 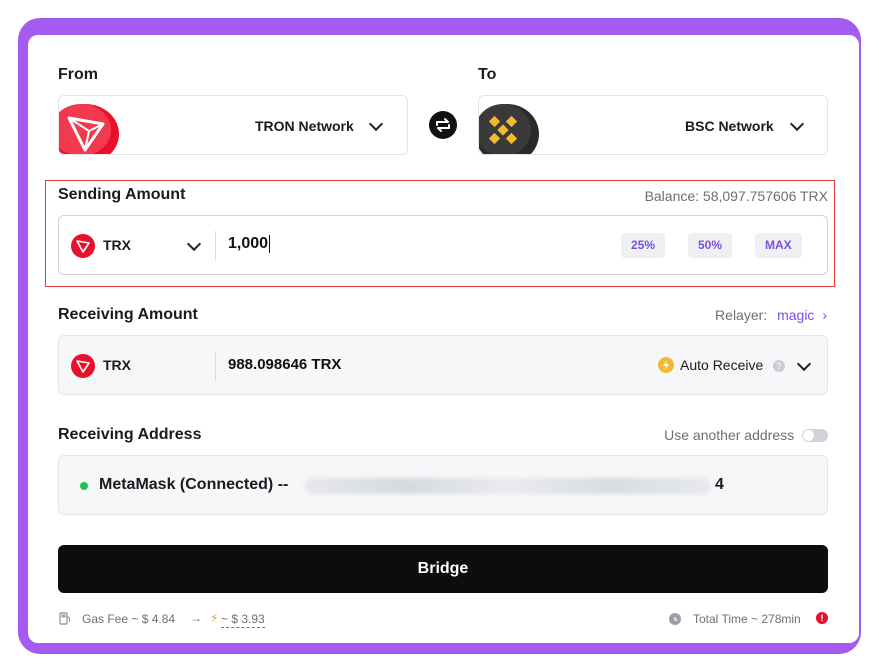 What do you see at coordinates (65, 618) in the screenshot?
I see `gas-pump-icon` at bounding box center [65, 618].